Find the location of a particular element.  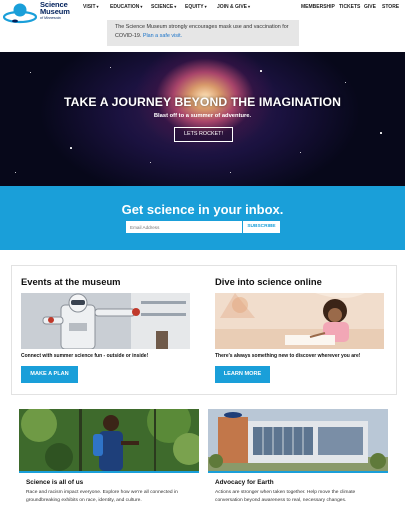

robot-photo-icon is located at coordinates (105, 321).